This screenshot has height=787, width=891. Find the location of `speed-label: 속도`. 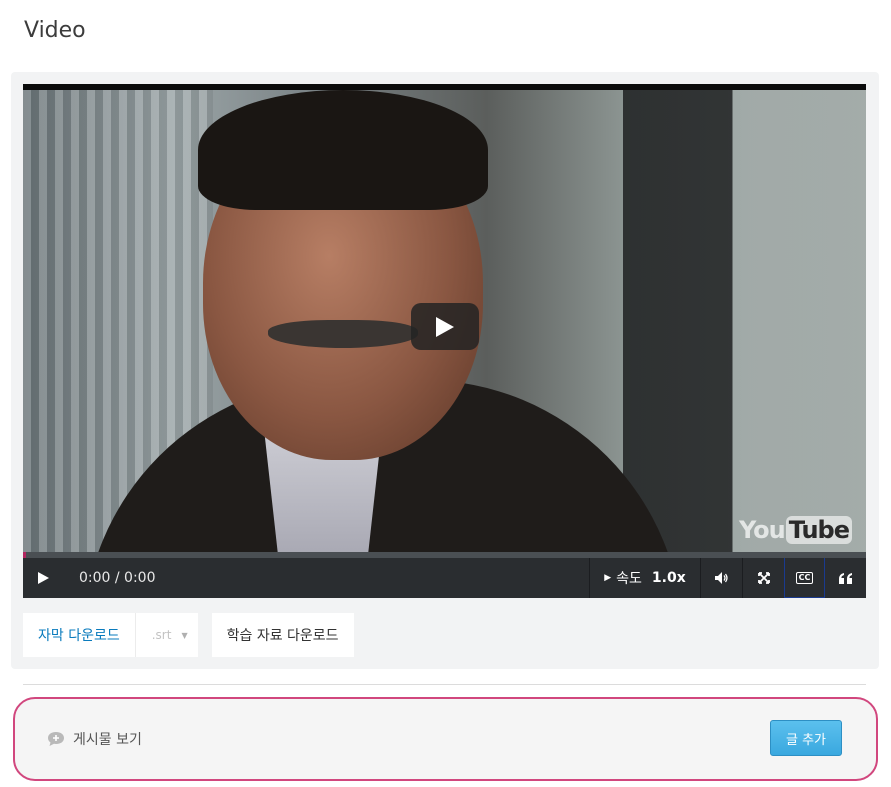

speed-label: 속도 is located at coordinates (629, 579).